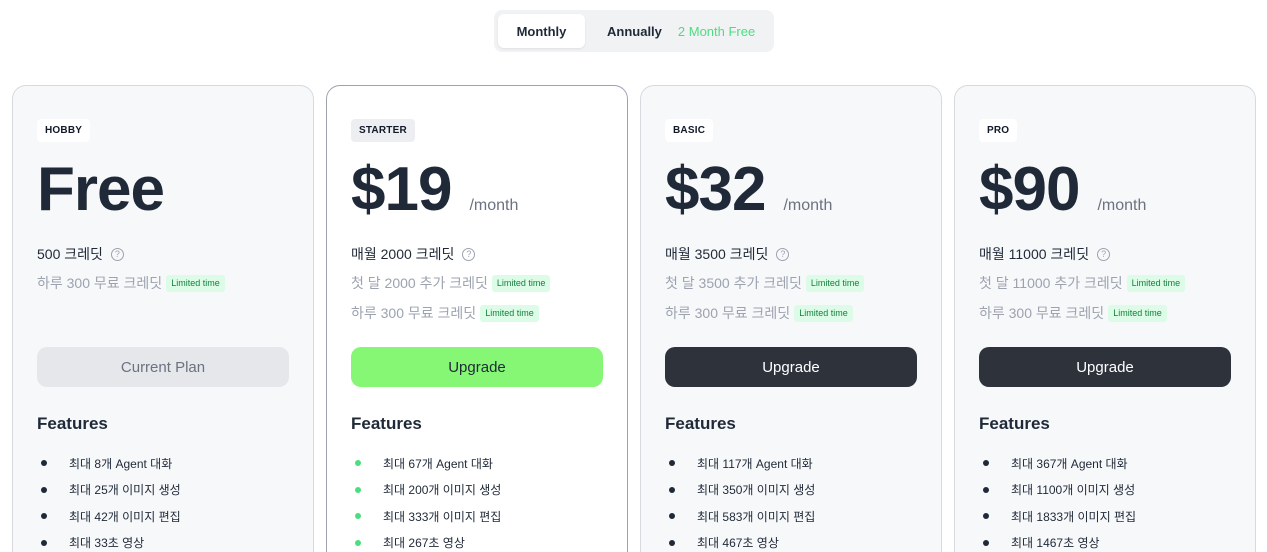 The image size is (1267, 552). I want to click on price-row: $90 /month, so click(1062, 190).